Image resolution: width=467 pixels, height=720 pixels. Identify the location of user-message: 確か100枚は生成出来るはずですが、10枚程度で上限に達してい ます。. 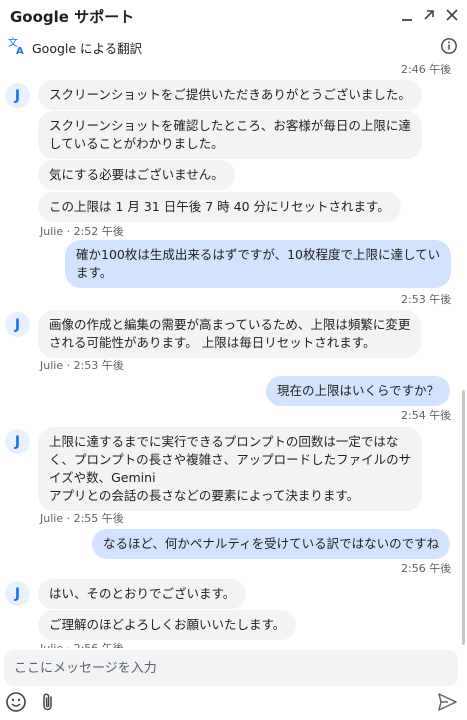
(258, 264).